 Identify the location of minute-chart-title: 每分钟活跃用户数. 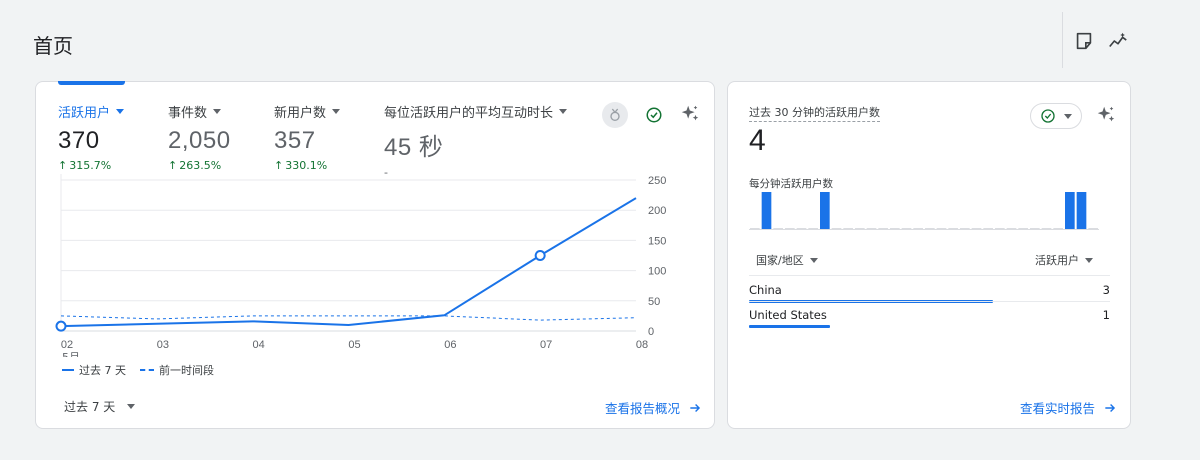
(791, 184).